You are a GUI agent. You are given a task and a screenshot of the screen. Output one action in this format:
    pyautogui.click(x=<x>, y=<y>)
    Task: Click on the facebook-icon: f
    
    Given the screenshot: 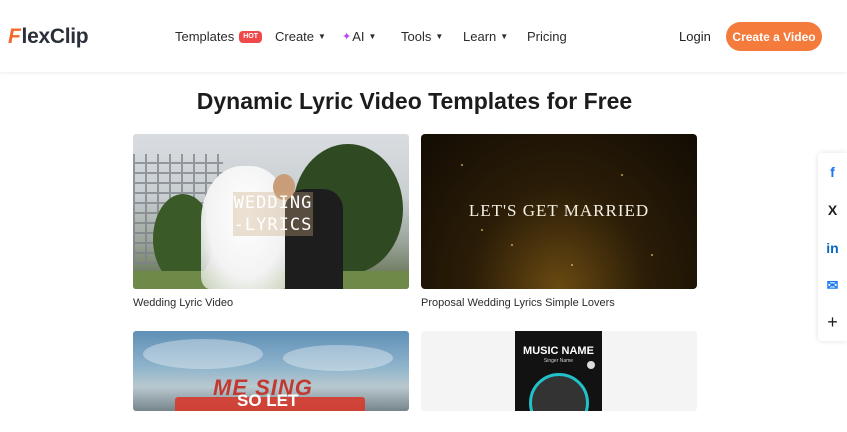 What is the action you would take?
    pyautogui.click(x=832, y=171)
    